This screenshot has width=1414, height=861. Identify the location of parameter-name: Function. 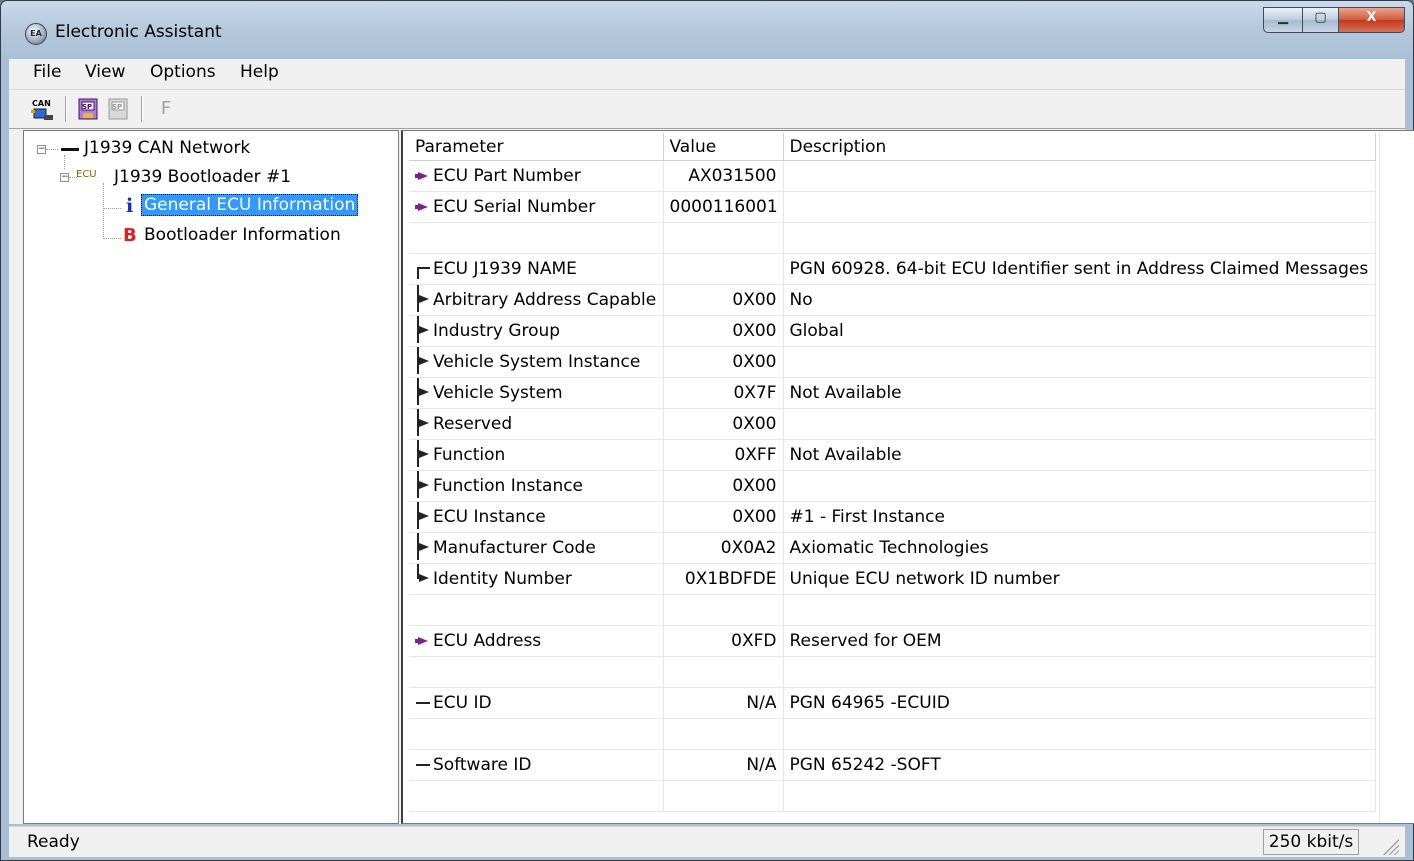
(536, 453).